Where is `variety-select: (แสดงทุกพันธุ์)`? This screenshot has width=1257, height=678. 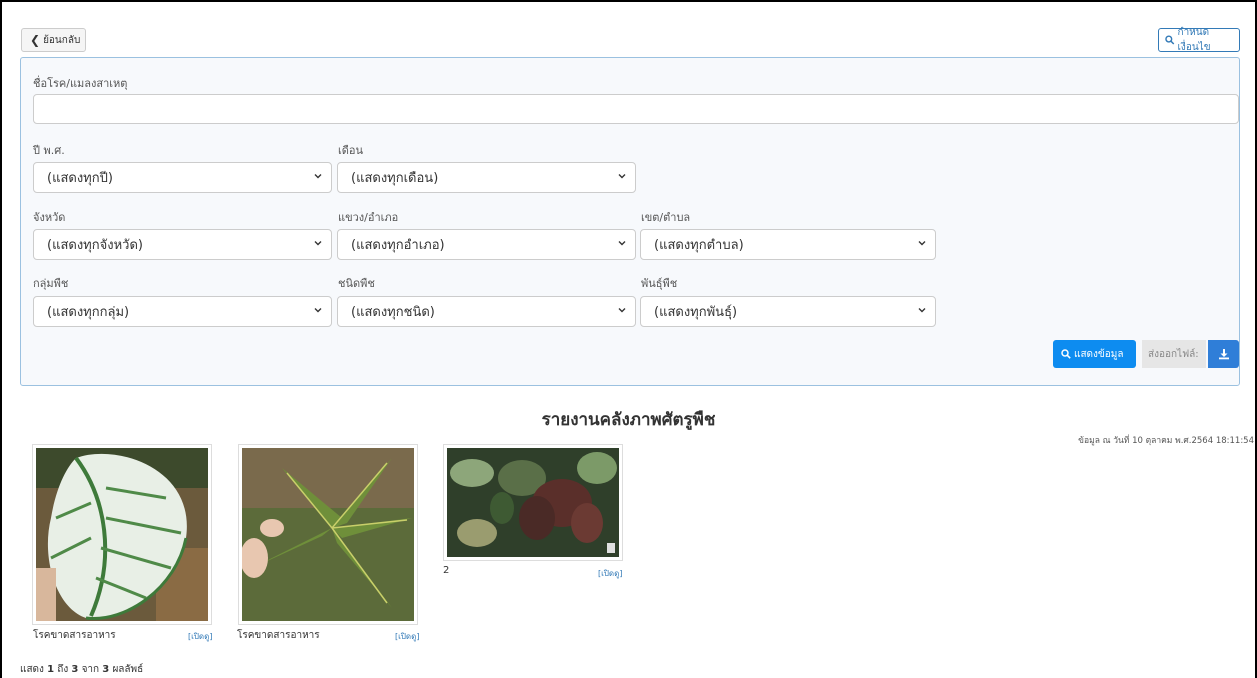 variety-select: (แสดงทุกพันธุ์) is located at coordinates (788, 311).